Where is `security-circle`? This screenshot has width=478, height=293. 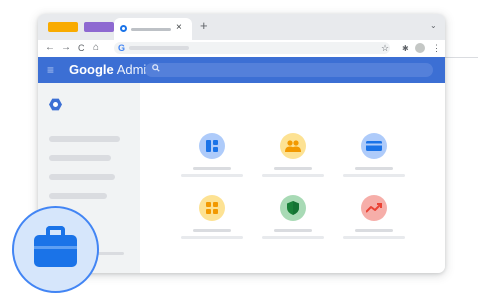 security-circle is located at coordinates (293, 208).